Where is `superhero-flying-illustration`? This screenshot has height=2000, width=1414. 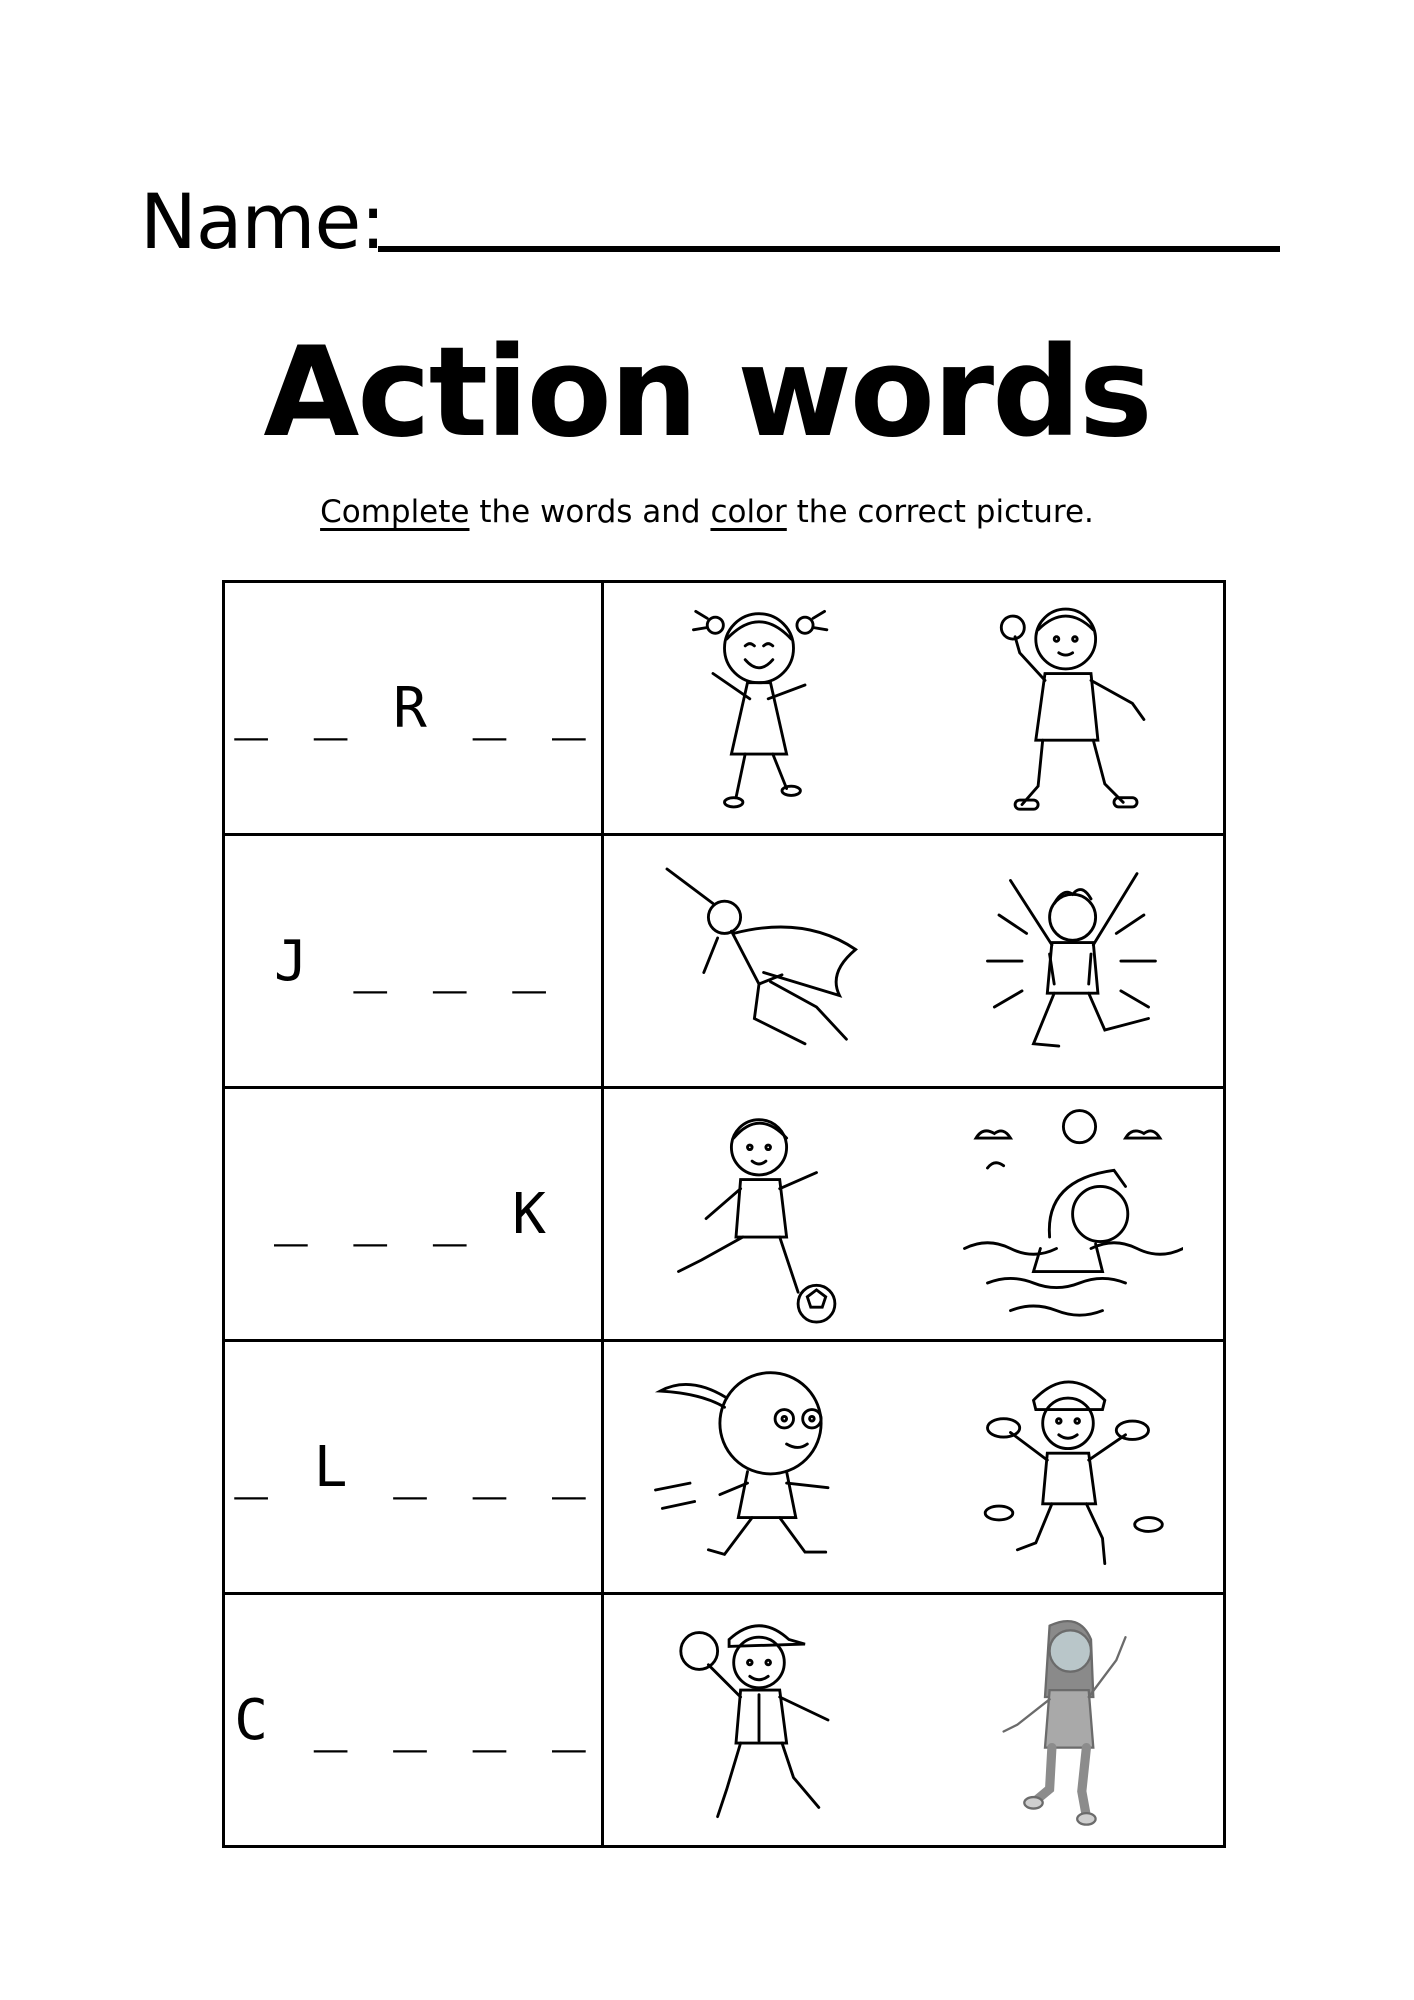
superhero-flying-illustration is located at coordinates (759, 961).